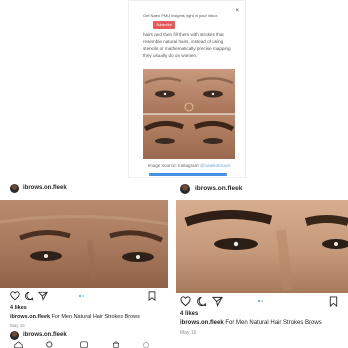 The height and width of the screenshot is (348, 348). I want to click on close-icon: ×, so click(237, 11).